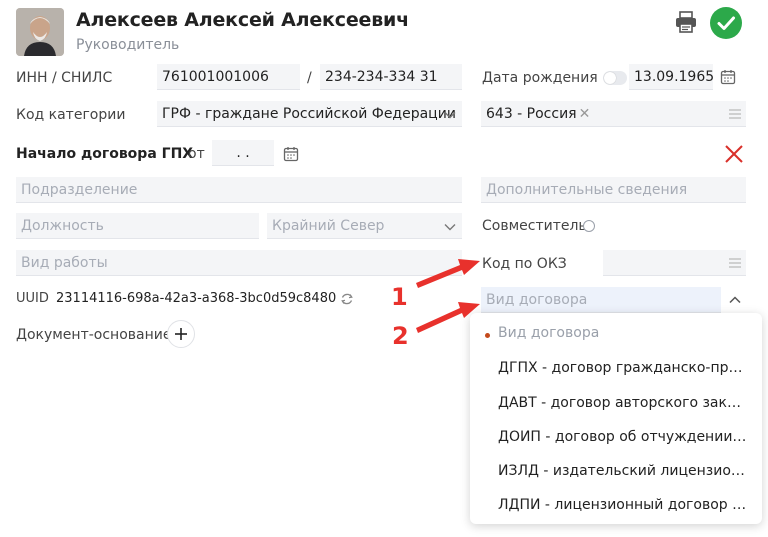 The image size is (768, 537). I want to click on plus-icon, so click(181, 334).